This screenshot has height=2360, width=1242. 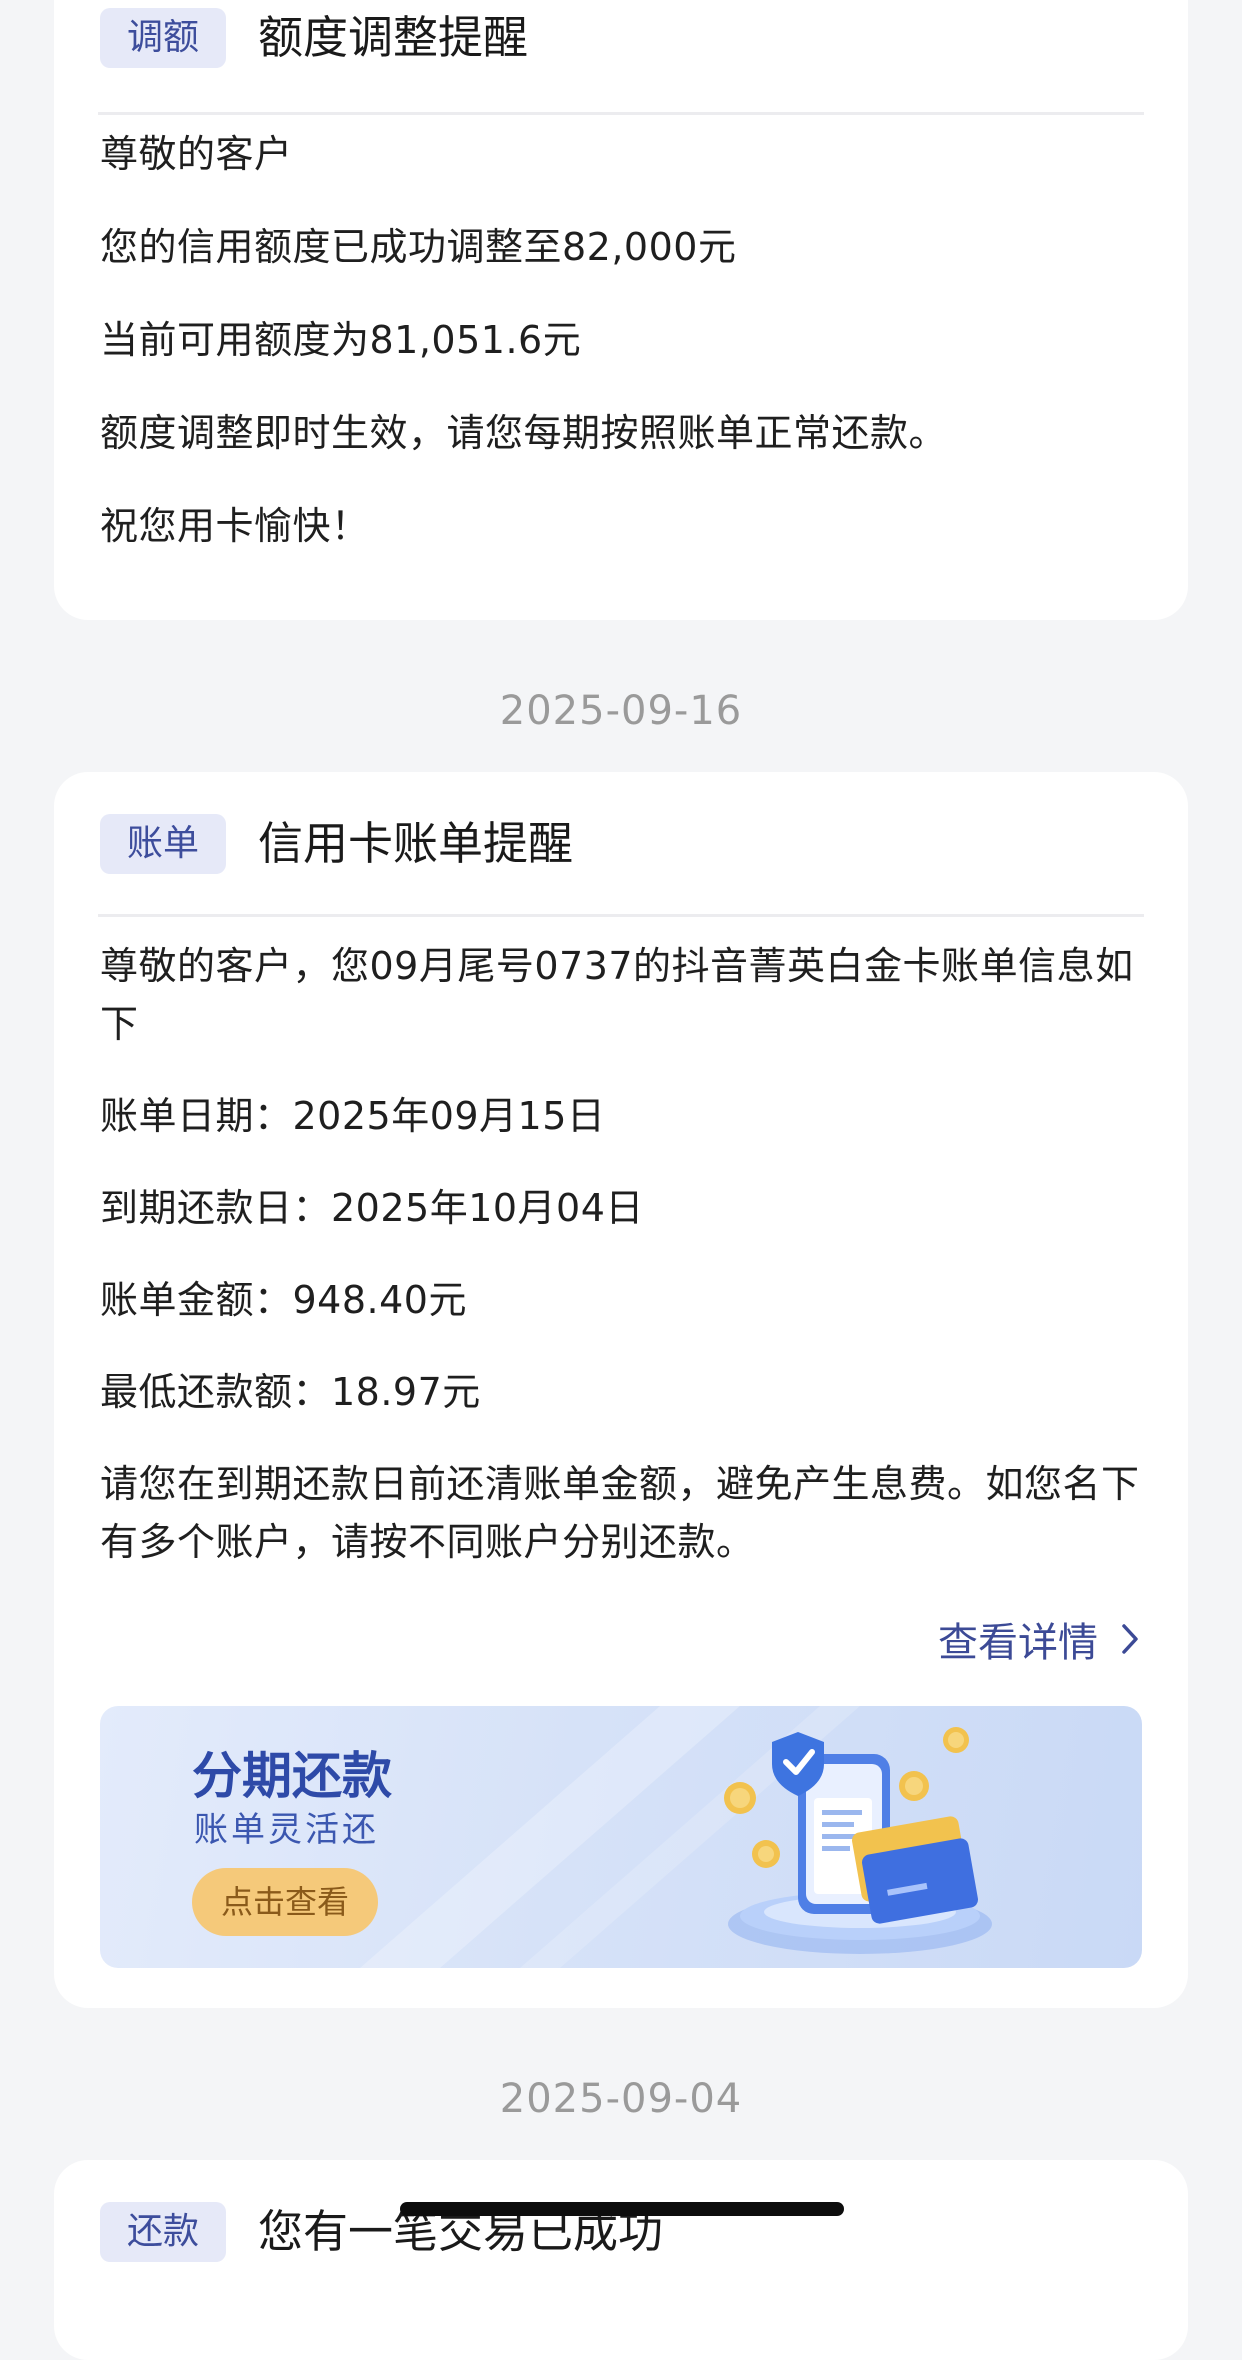 I want to click on message-line: 最低还款额：18.97元, so click(x=290, y=1392).